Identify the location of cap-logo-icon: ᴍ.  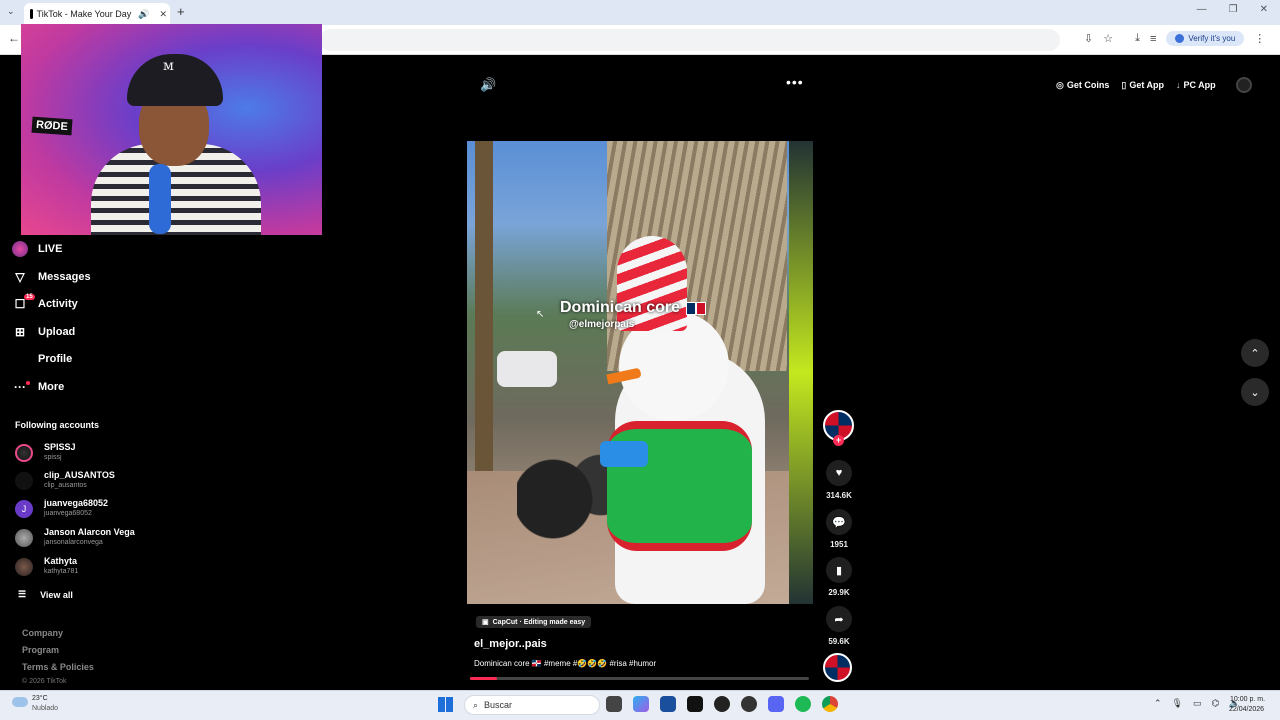
(168, 66).